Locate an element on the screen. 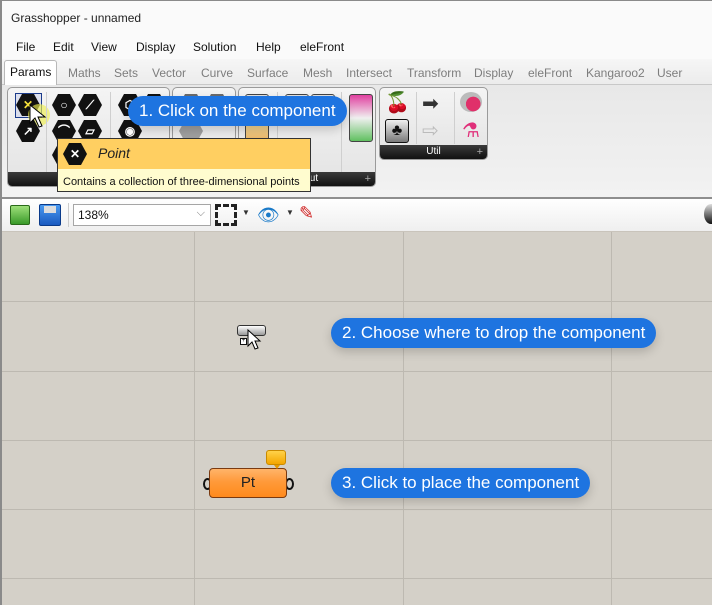 Image resolution: width=712 pixels, height=605 pixels. zoom-extents-icon is located at coordinates (226, 215).